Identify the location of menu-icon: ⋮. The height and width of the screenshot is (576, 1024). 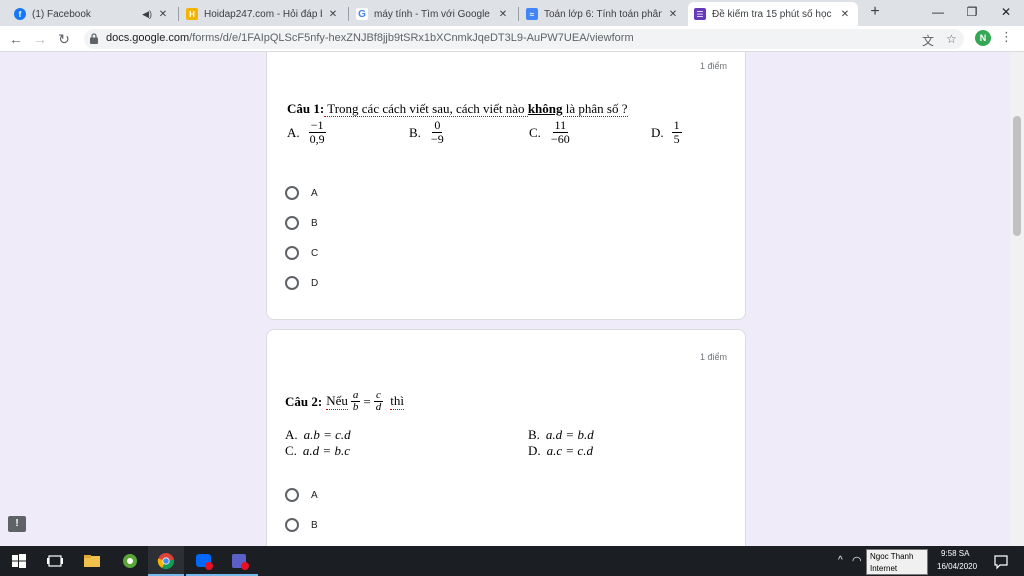
(1006, 37).